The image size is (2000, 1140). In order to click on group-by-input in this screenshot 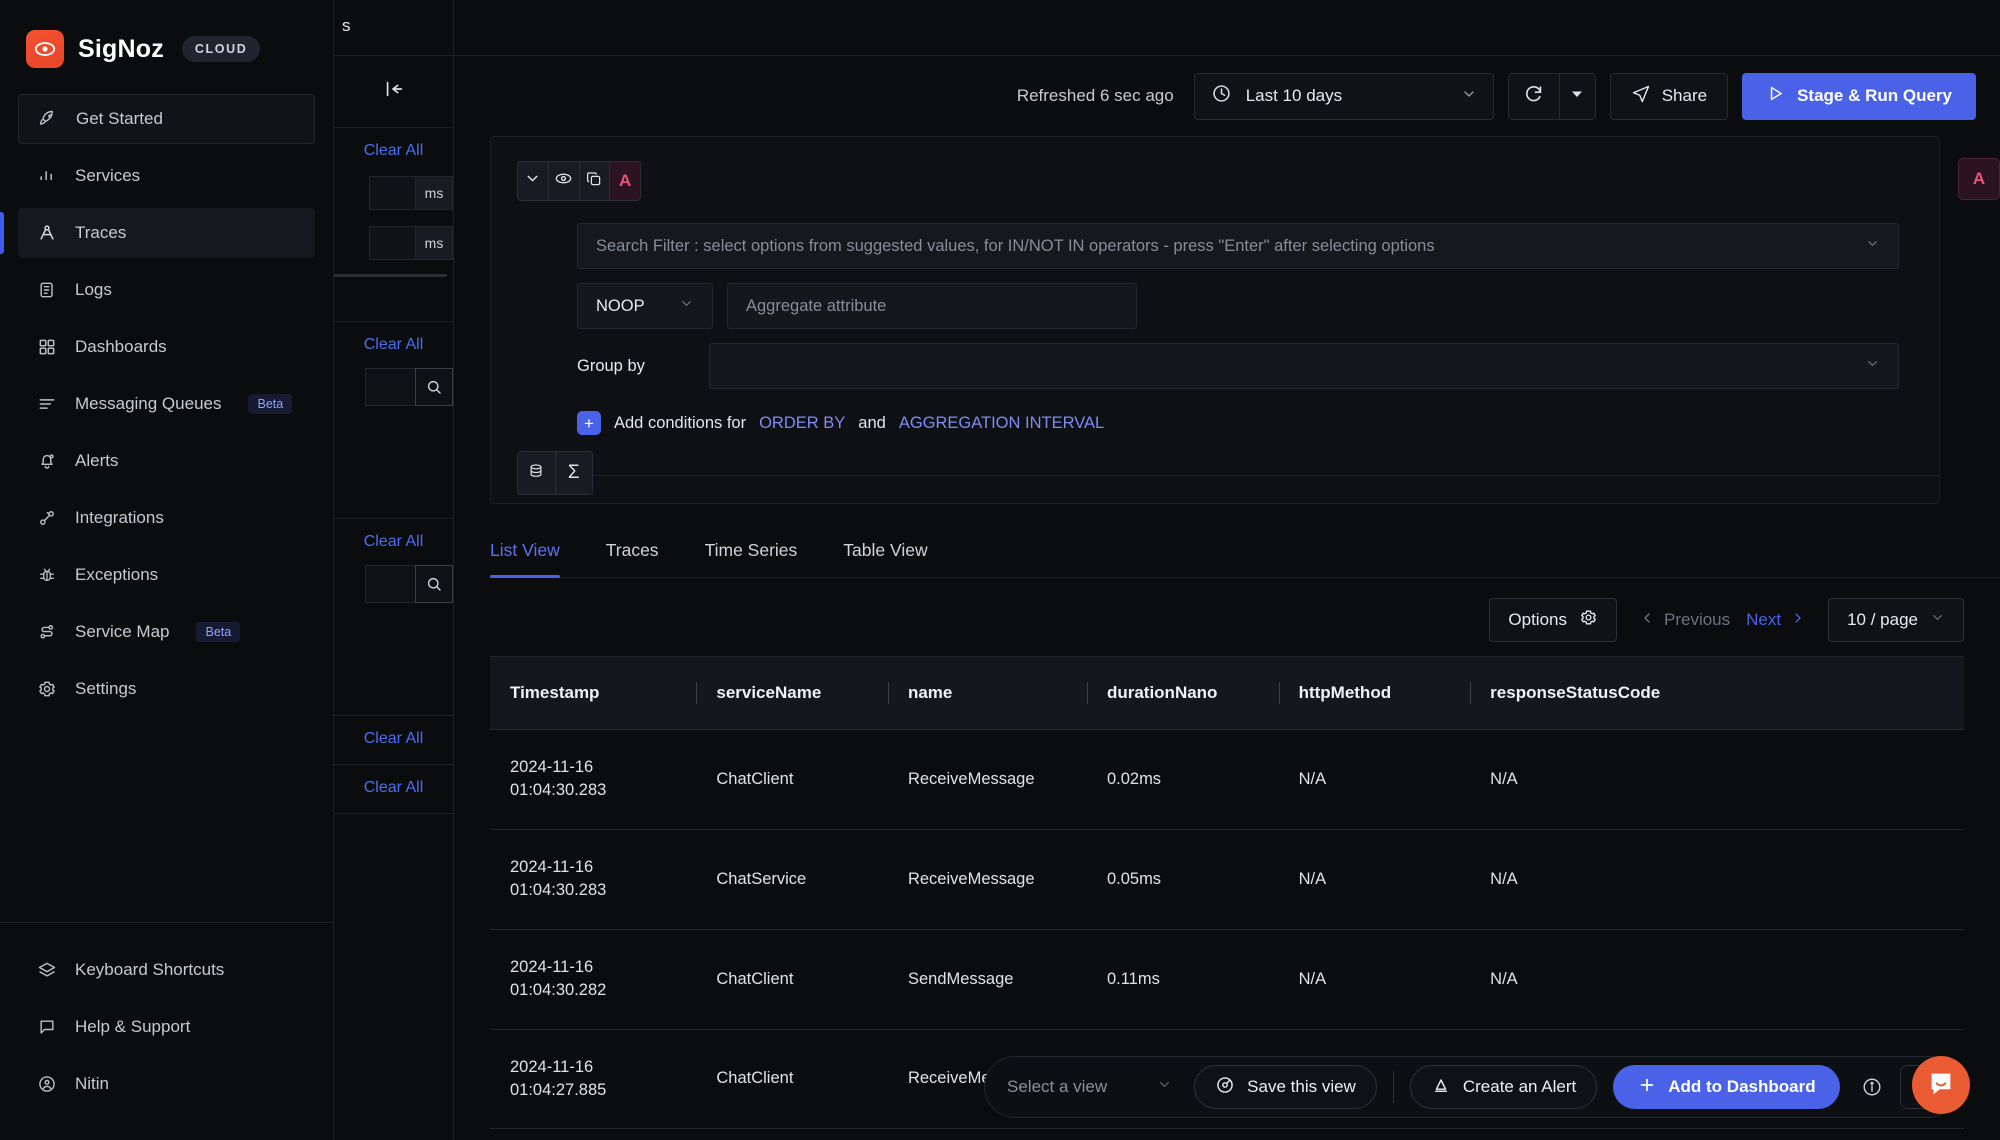, I will do `click(1304, 366)`.